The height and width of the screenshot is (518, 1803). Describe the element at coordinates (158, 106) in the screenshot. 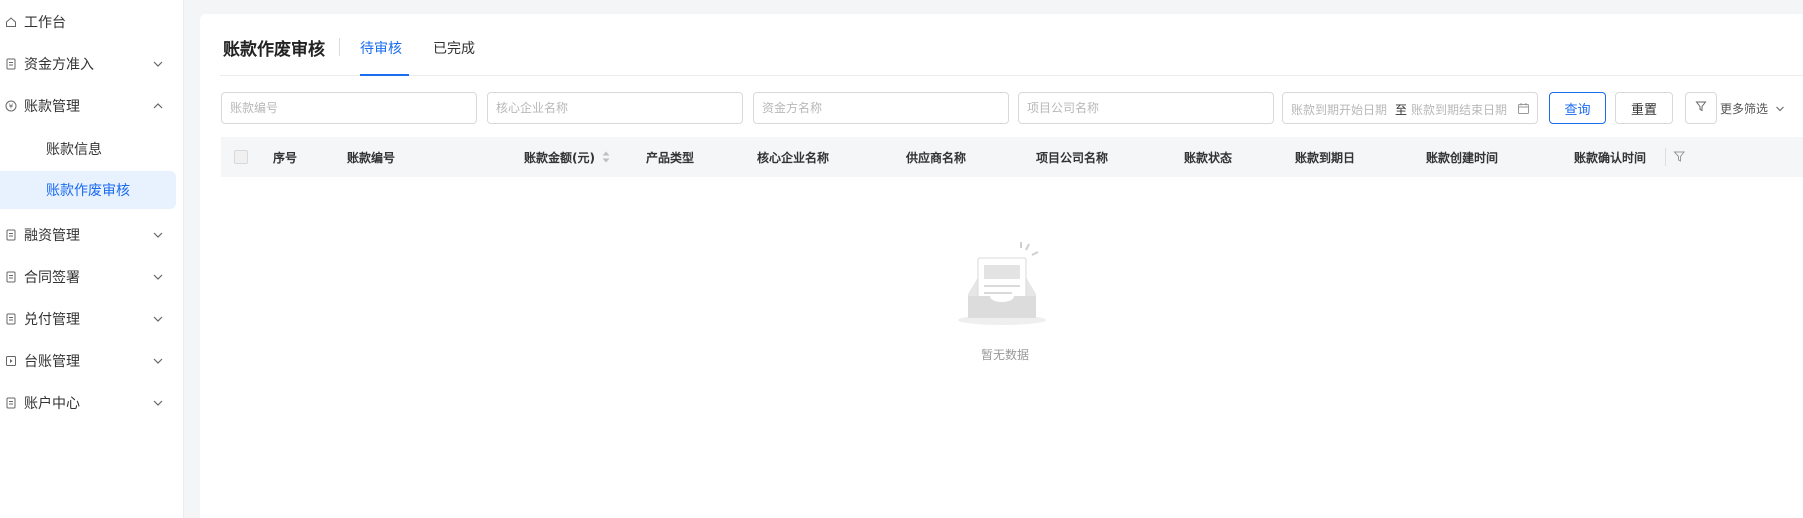

I see `chevron-up-icon` at that location.